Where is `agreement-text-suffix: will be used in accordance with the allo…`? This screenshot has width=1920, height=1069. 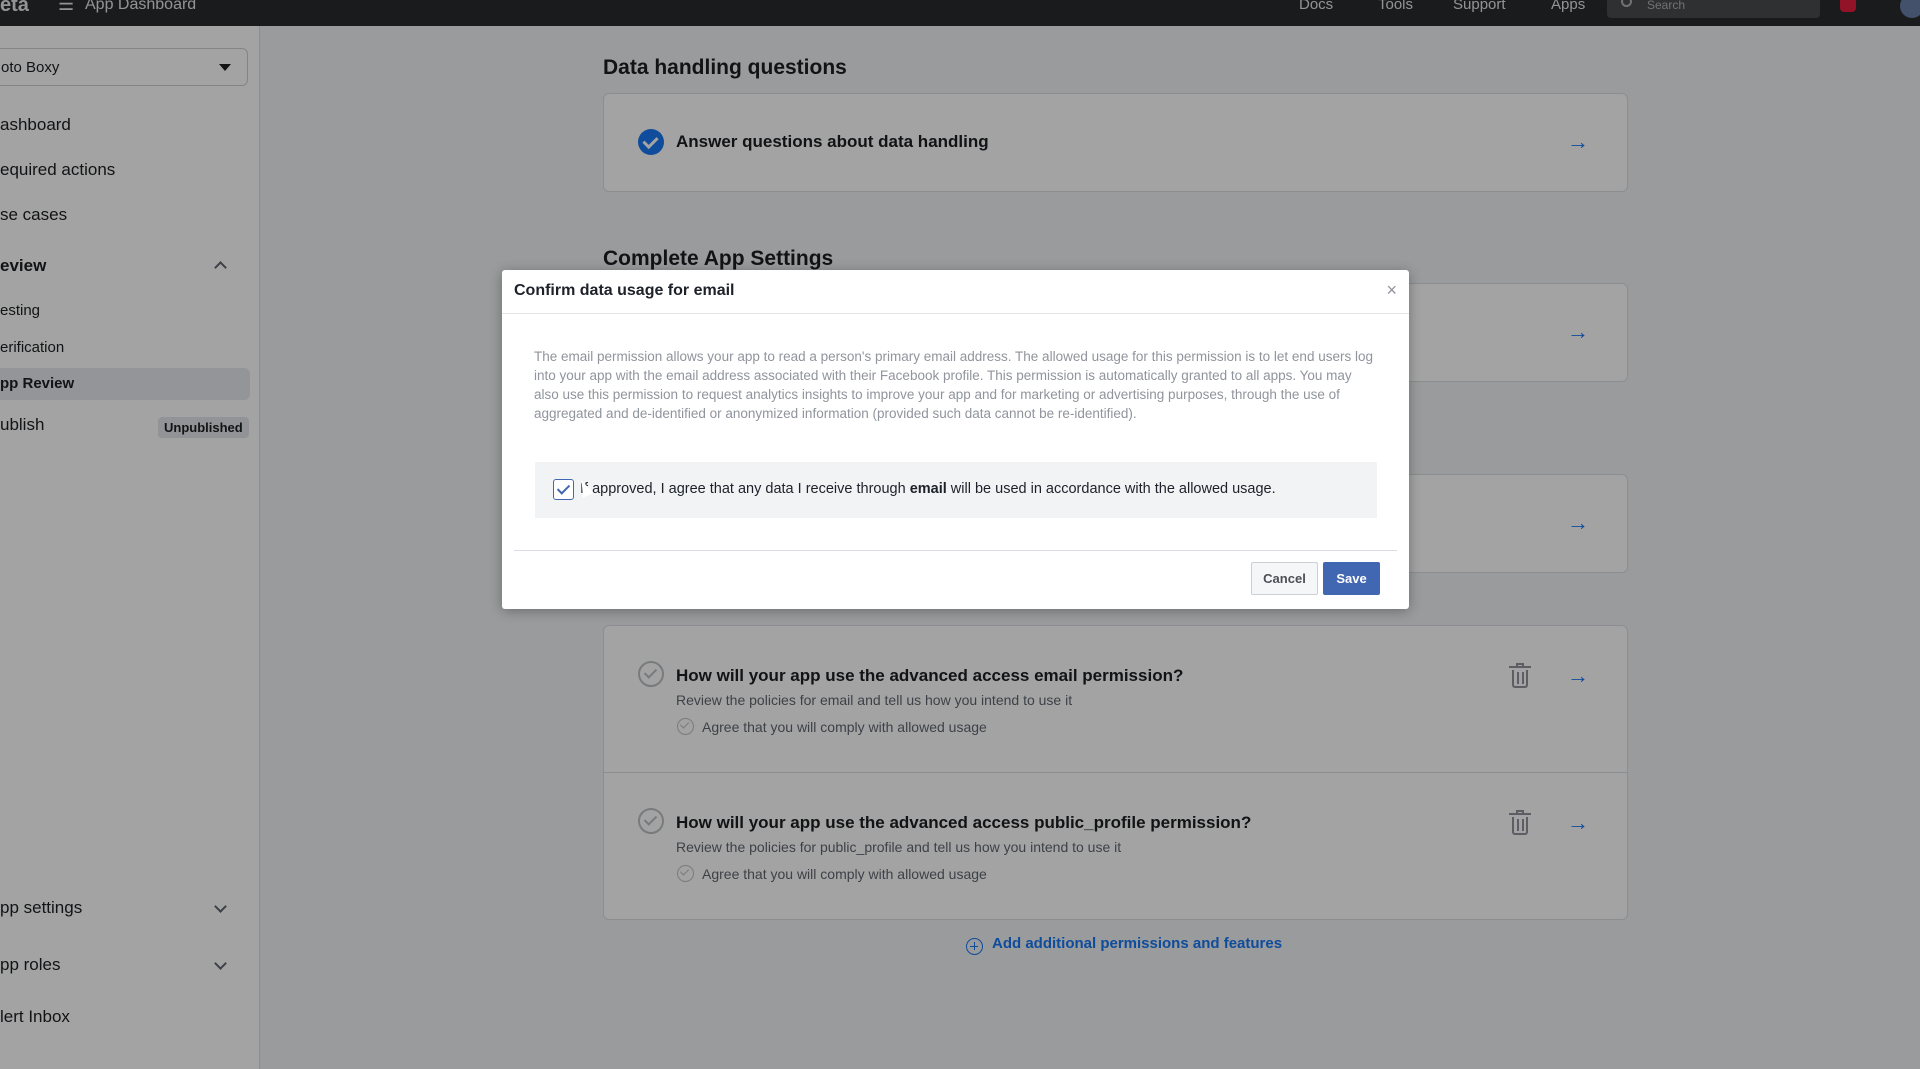
agreement-text-suffix: will be used in accordance with the allo… is located at coordinates (1111, 489).